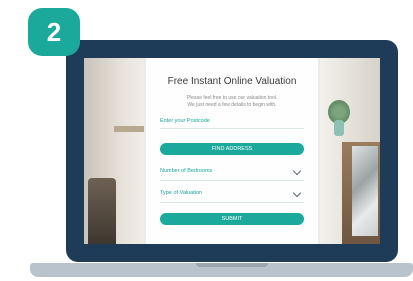 This screenshot has height=281, width=413. I want to click on painting, so click(365, 191).